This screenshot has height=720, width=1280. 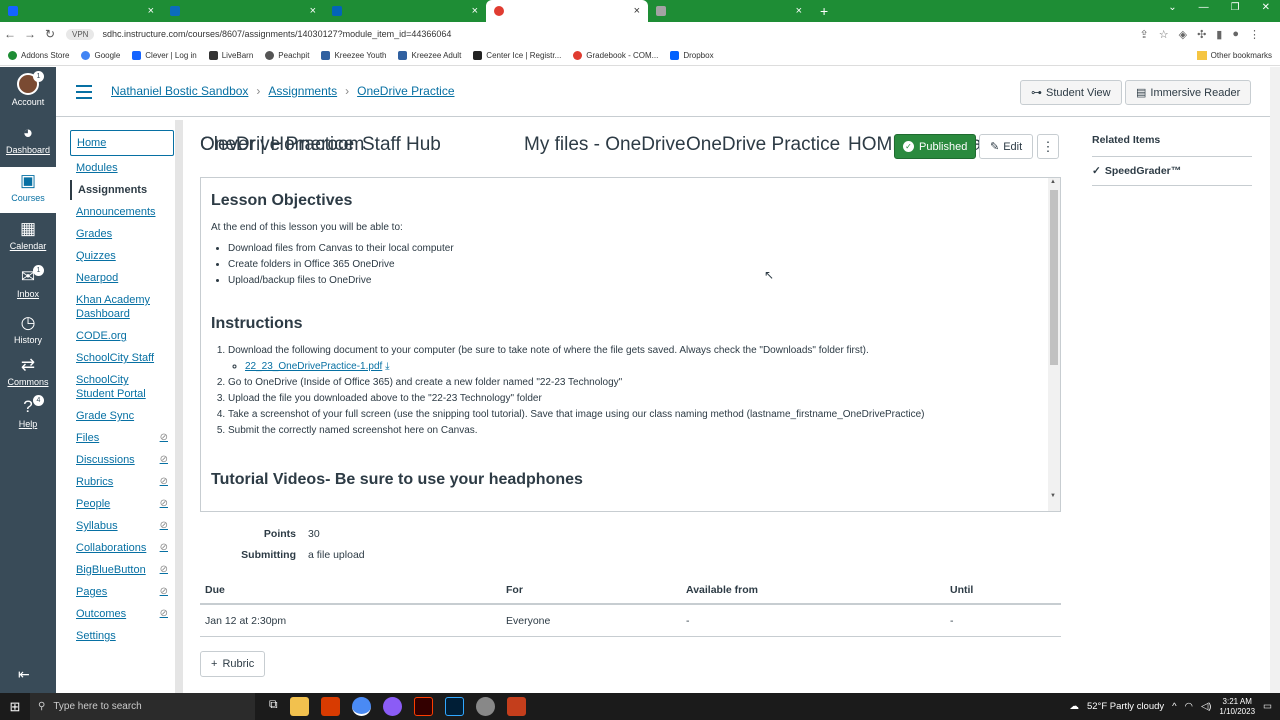 I want to click on tab-search-icon: ⌄, so click(x=1172, y=7).